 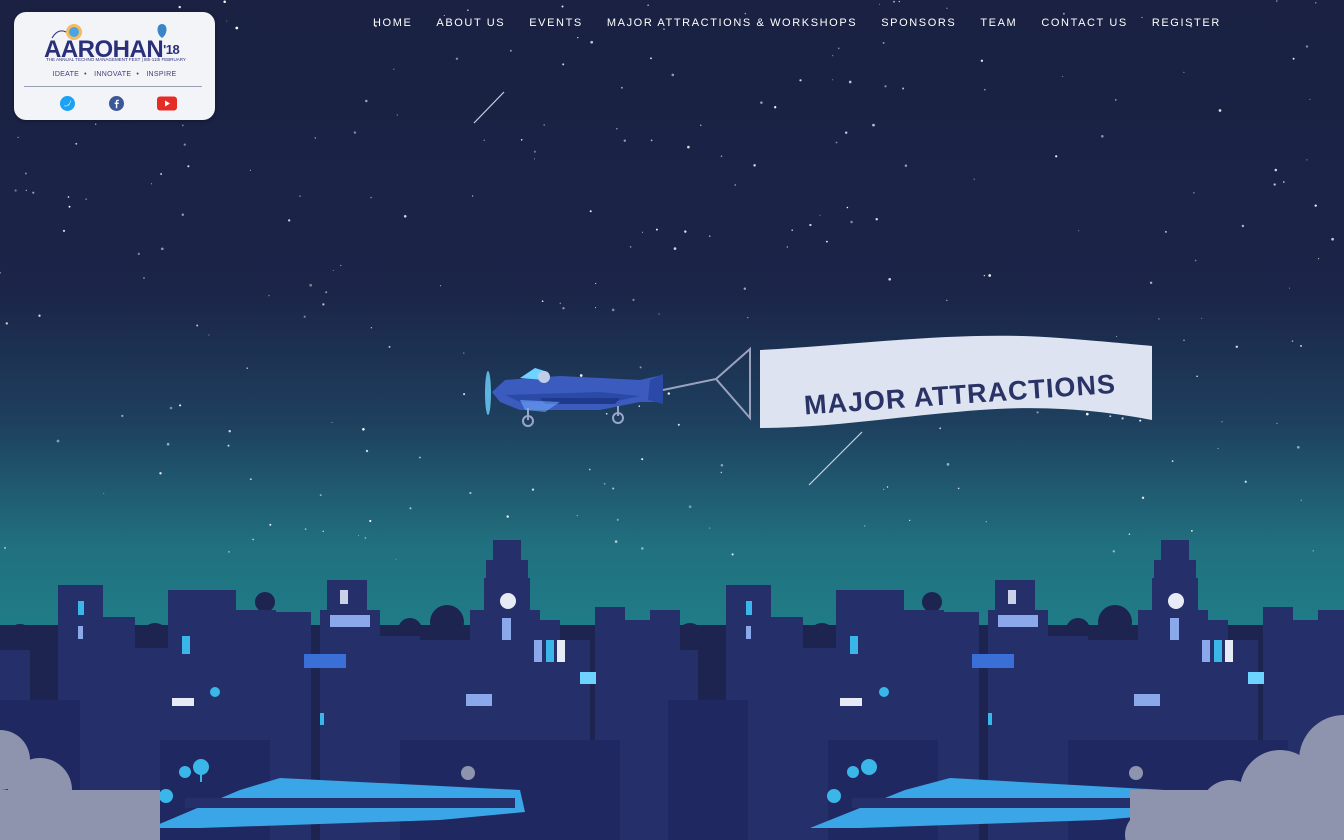 I want to click on facebook-icon, so click(x=116, y=103).